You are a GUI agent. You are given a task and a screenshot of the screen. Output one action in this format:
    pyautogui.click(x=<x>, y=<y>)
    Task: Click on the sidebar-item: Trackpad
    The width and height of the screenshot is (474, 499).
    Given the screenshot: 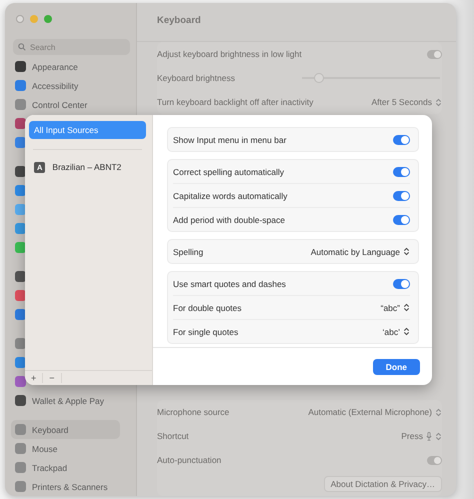 What is the action you would take?
    pyautogui.click(x=50, y=467)
    